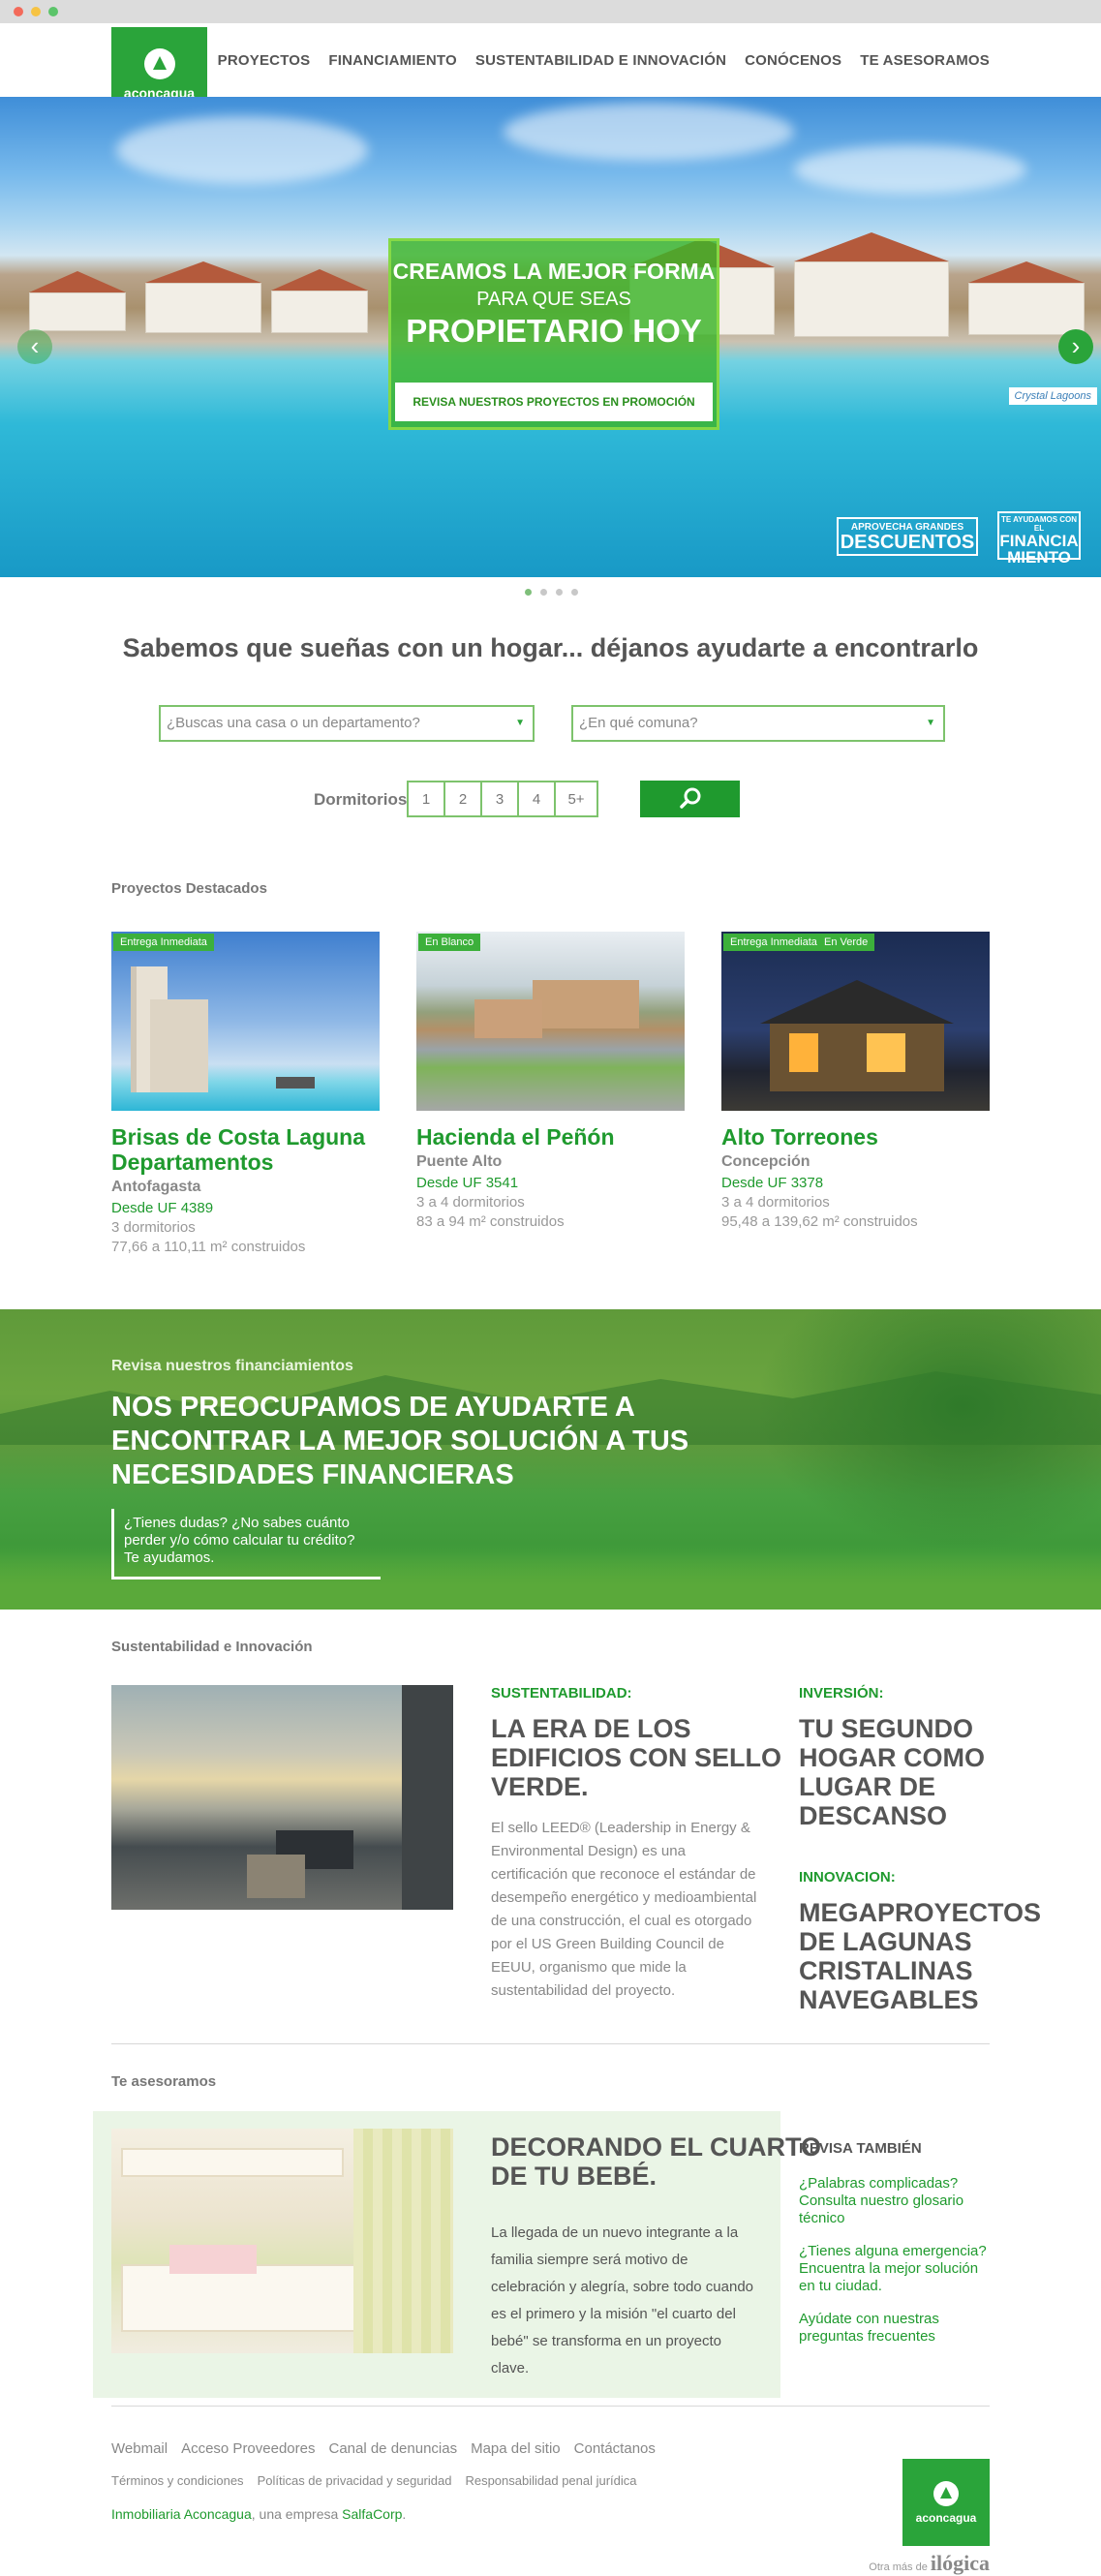 The width and height of the screenshot is (1101, 2576). What do you see at coordinates (908, 536) in the screenshot?
I see `discount-badge: APROVECHA GRANDES DESCUENTOS` at bounding box center [908, 536].